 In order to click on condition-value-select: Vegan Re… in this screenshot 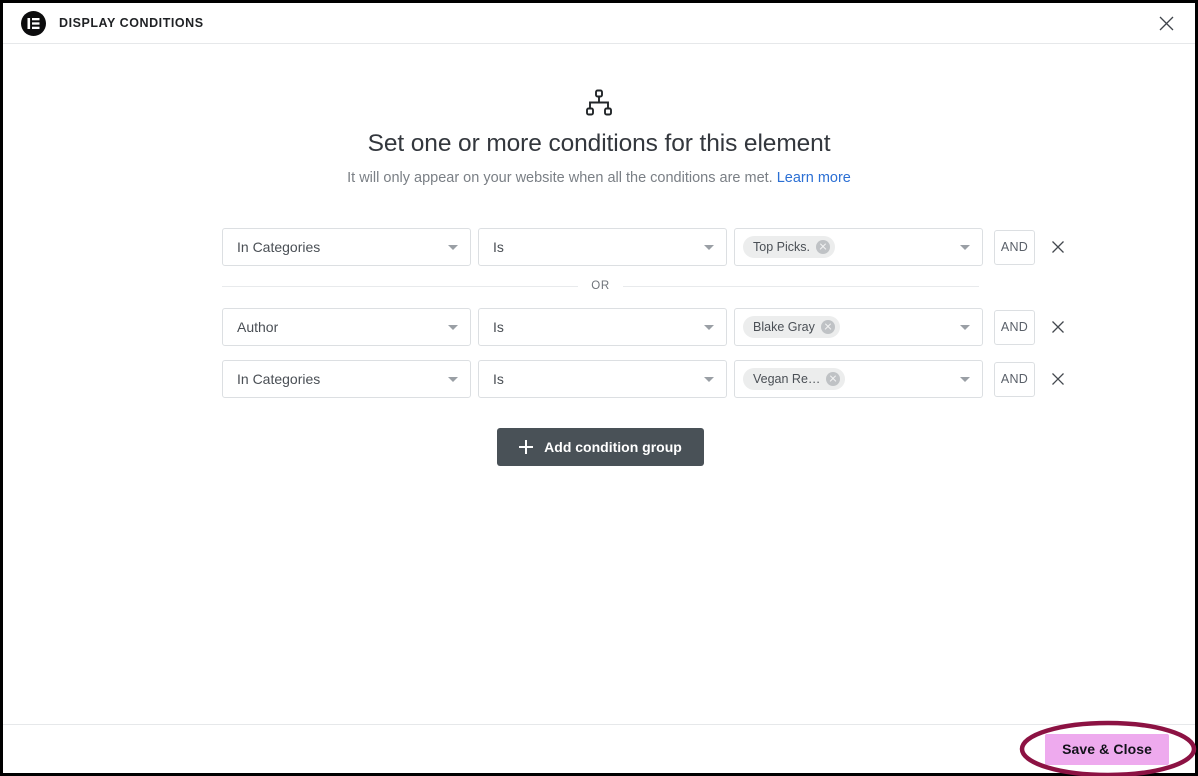, I will do `click(858, 379)`.